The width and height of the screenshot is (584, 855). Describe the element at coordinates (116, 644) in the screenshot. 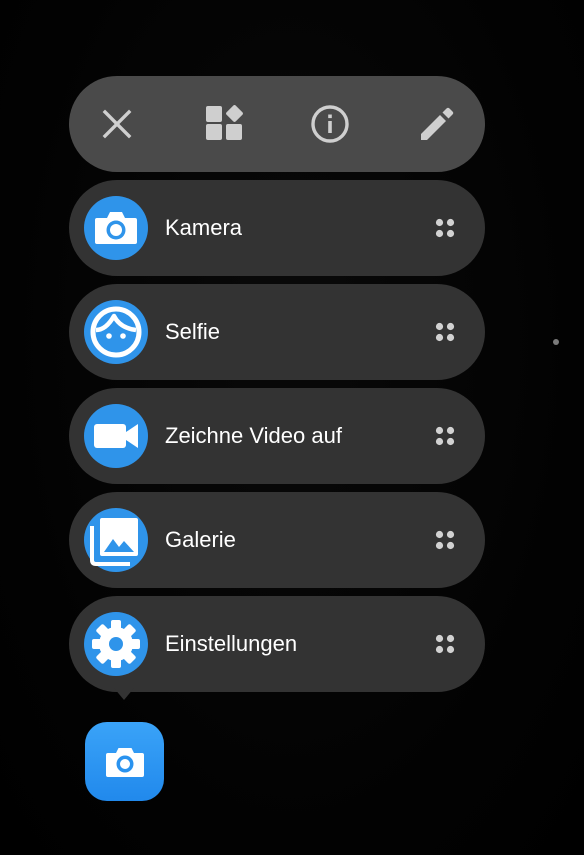

I see `settings-gear-icon` at that location.